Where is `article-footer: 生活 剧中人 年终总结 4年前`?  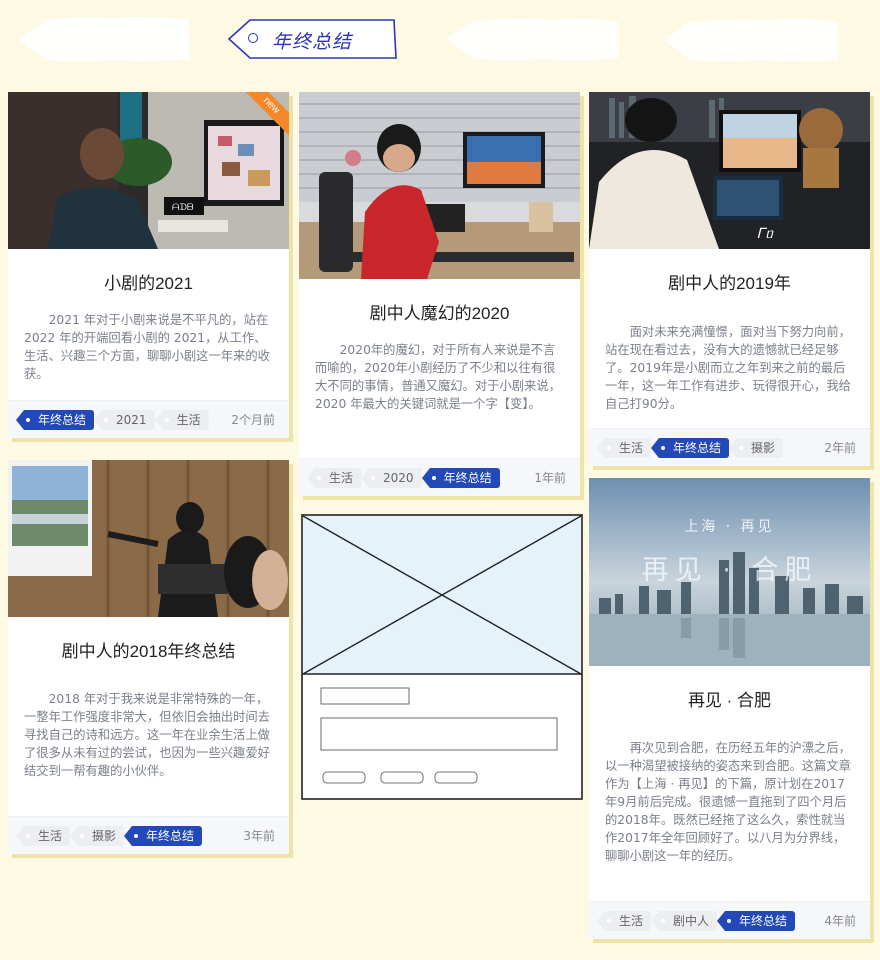 article-footer: 生活 剧中人 年终总结 4年前 is located at coordinates (729, 920).